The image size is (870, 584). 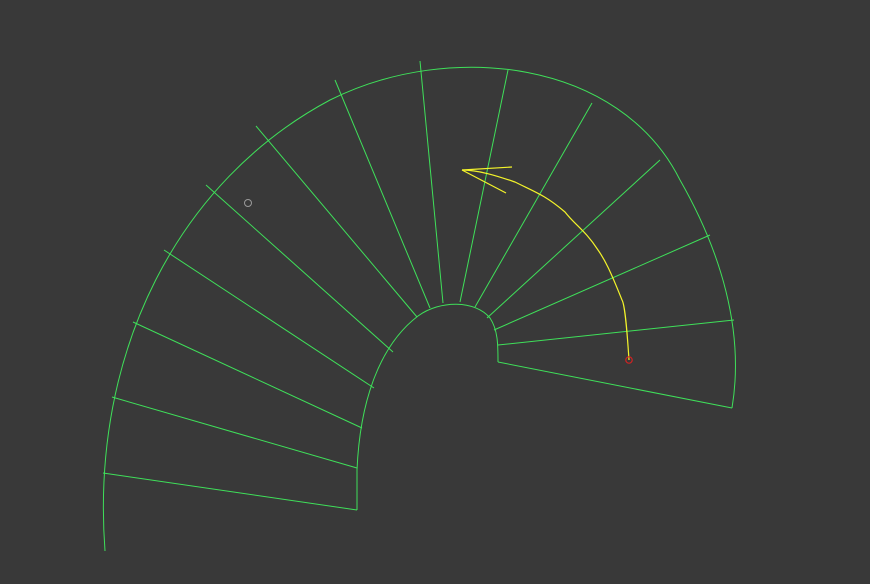 I want to click on walkline, so click(x=545, y=263).